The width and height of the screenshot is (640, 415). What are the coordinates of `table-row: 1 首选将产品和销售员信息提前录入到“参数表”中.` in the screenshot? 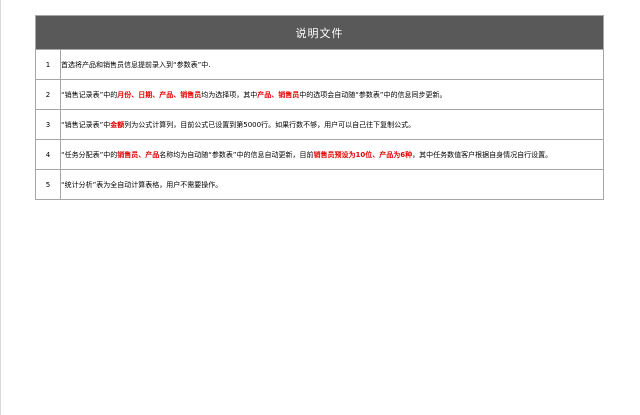 It's located at (319, 64).